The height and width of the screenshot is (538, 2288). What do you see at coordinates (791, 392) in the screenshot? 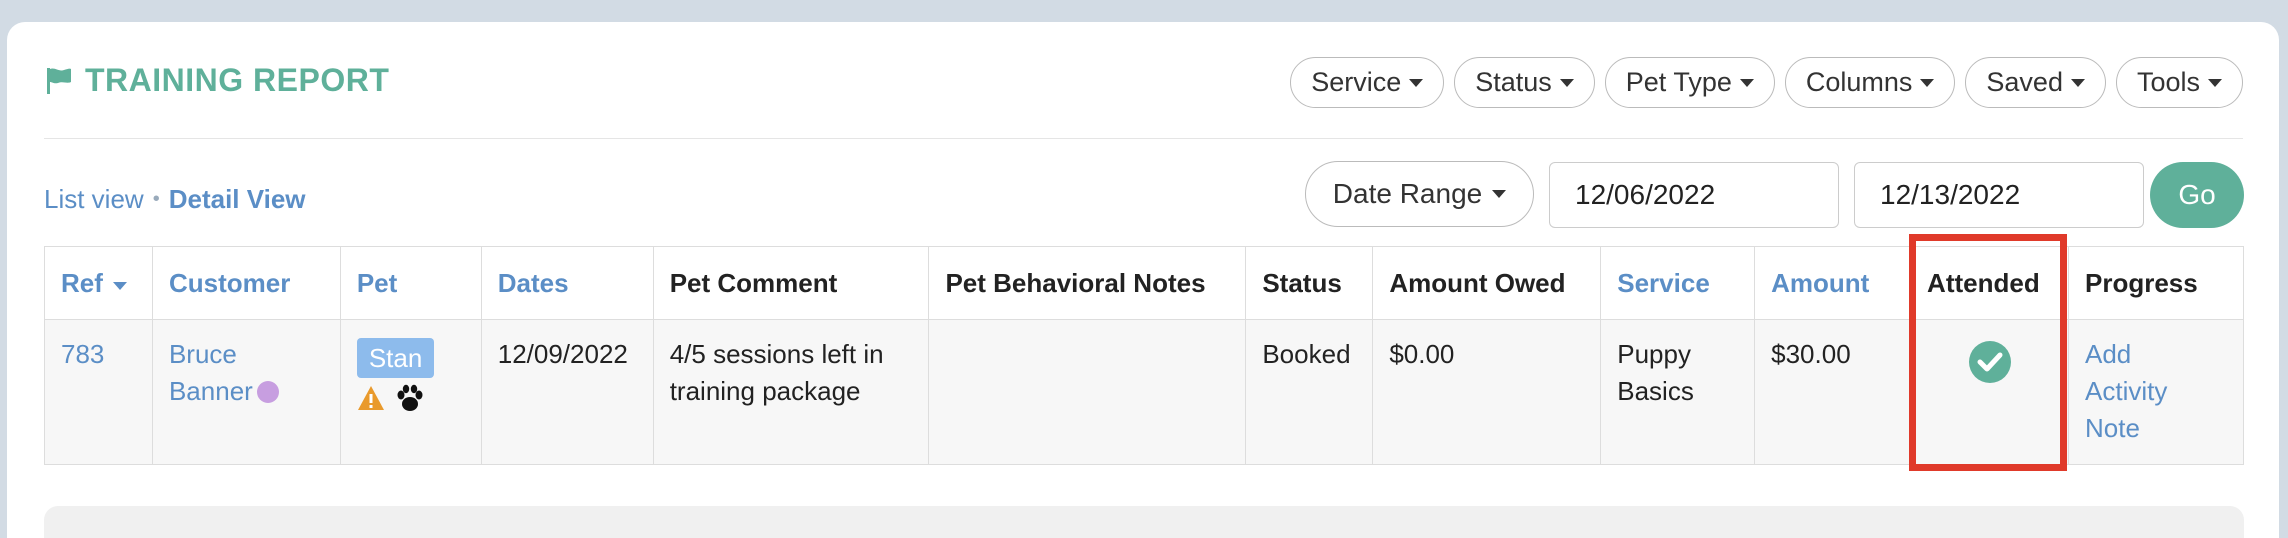
I see `pet-comment-cell: 4/5 sessions left in training package` at bounding box center [791, 392].